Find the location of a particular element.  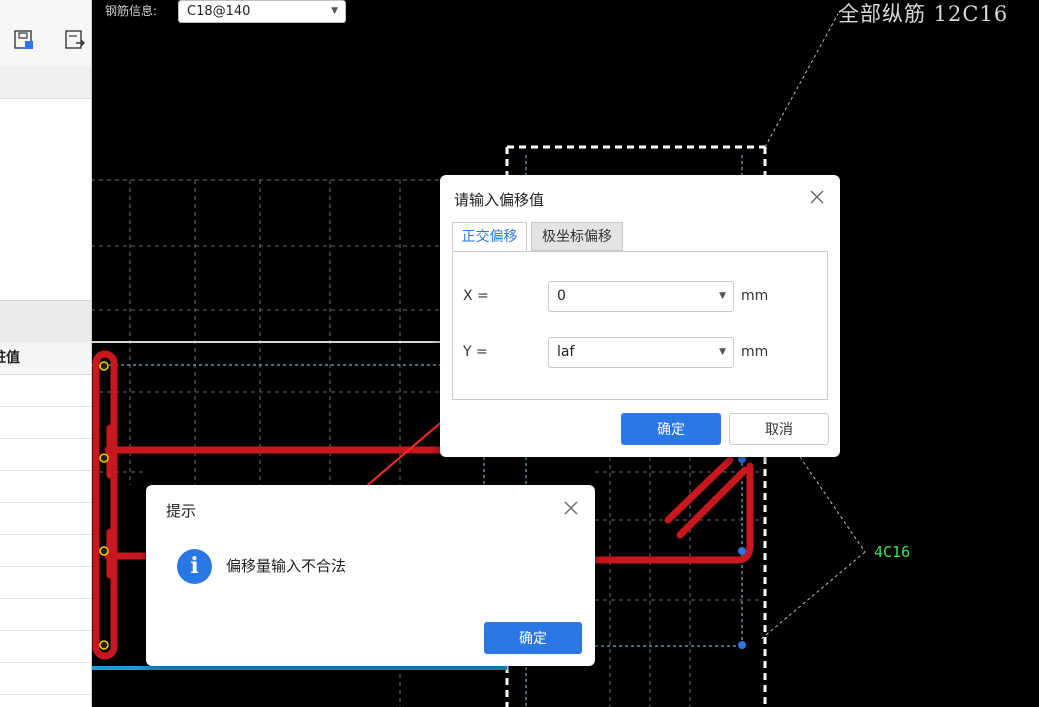

export-icon is located at coordinates (75, 40).